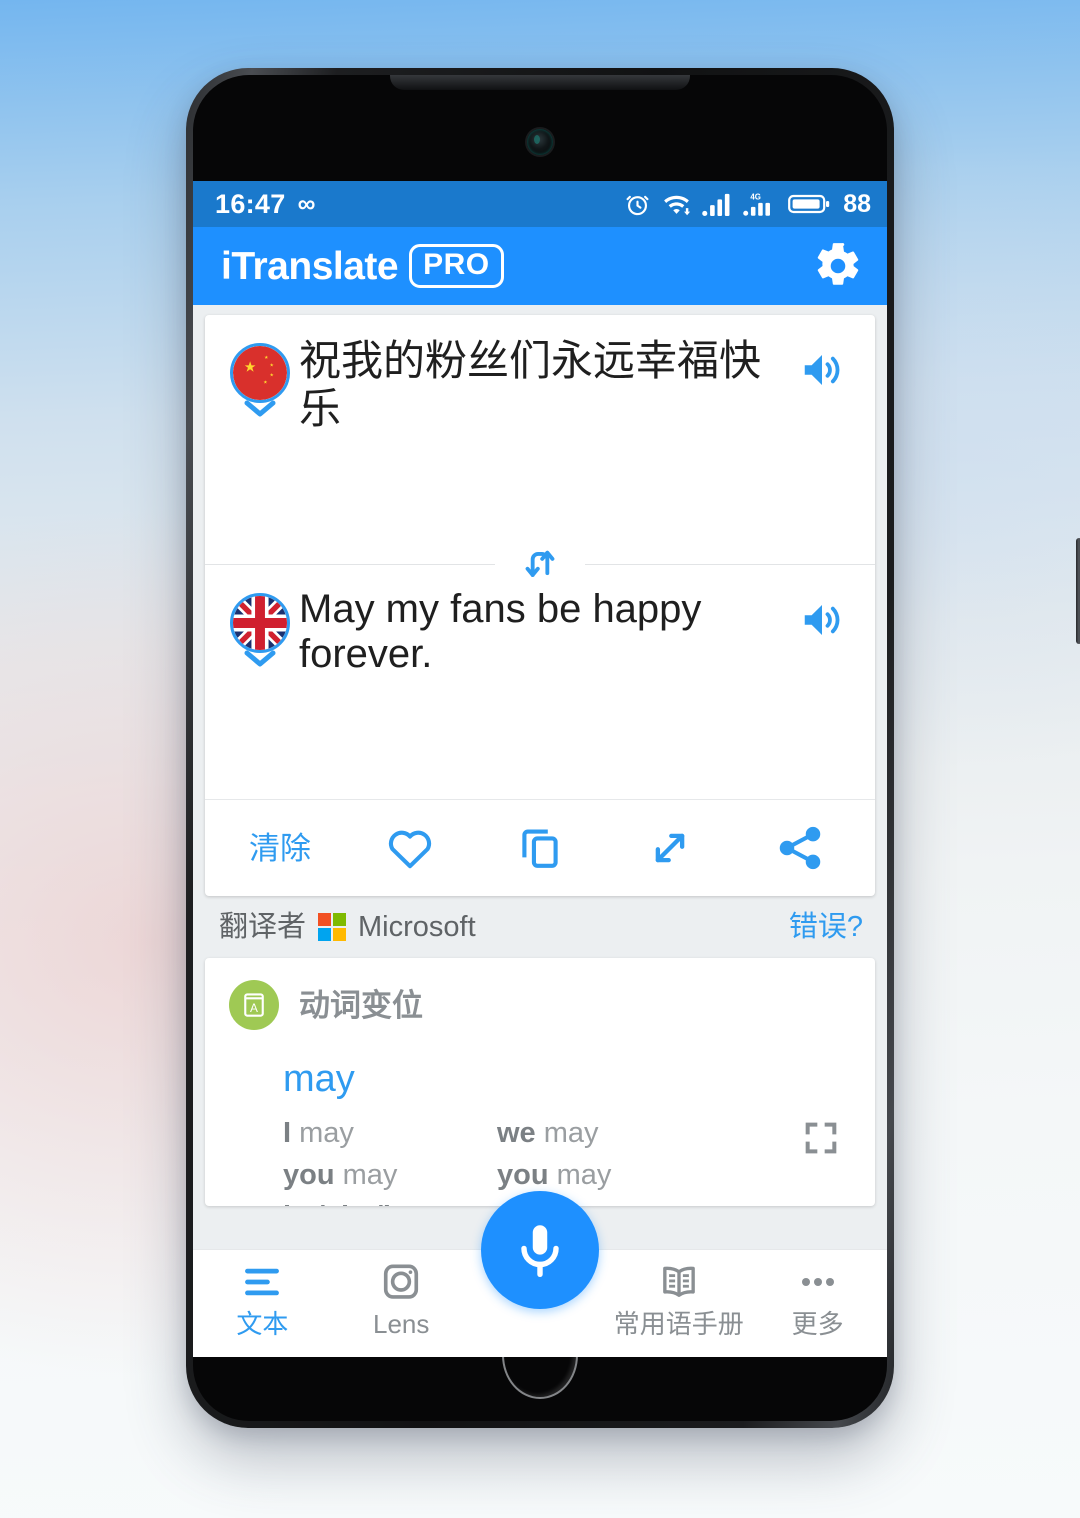 The image size is (1080, 1518). I want to click on nav-label: 文本, so click(262, 1324).